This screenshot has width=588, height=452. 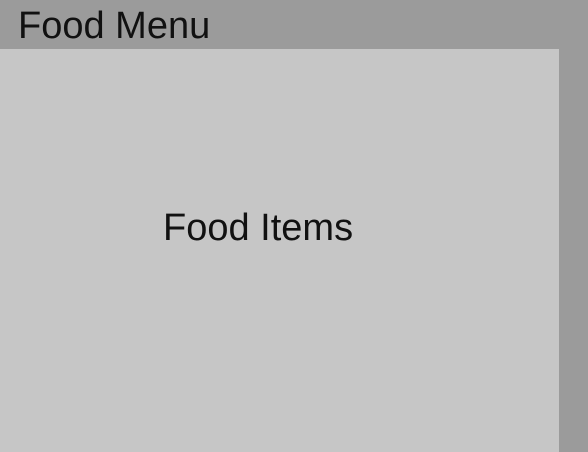 I want to click on food-items-label: Food Items, so click(x=258, y=228).